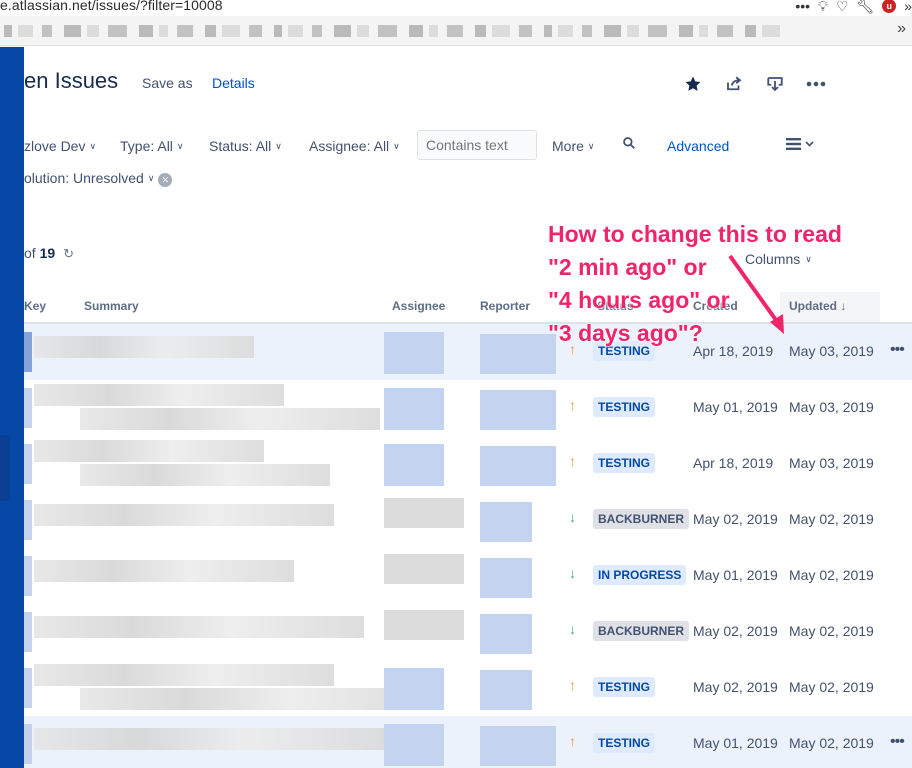 The width and height of the screenshot is (912, 768). What do you see at coordinates (908, 7) in the screenshot?
I see `overflow-chevron-icon: »` at bounding box center [908, 7].